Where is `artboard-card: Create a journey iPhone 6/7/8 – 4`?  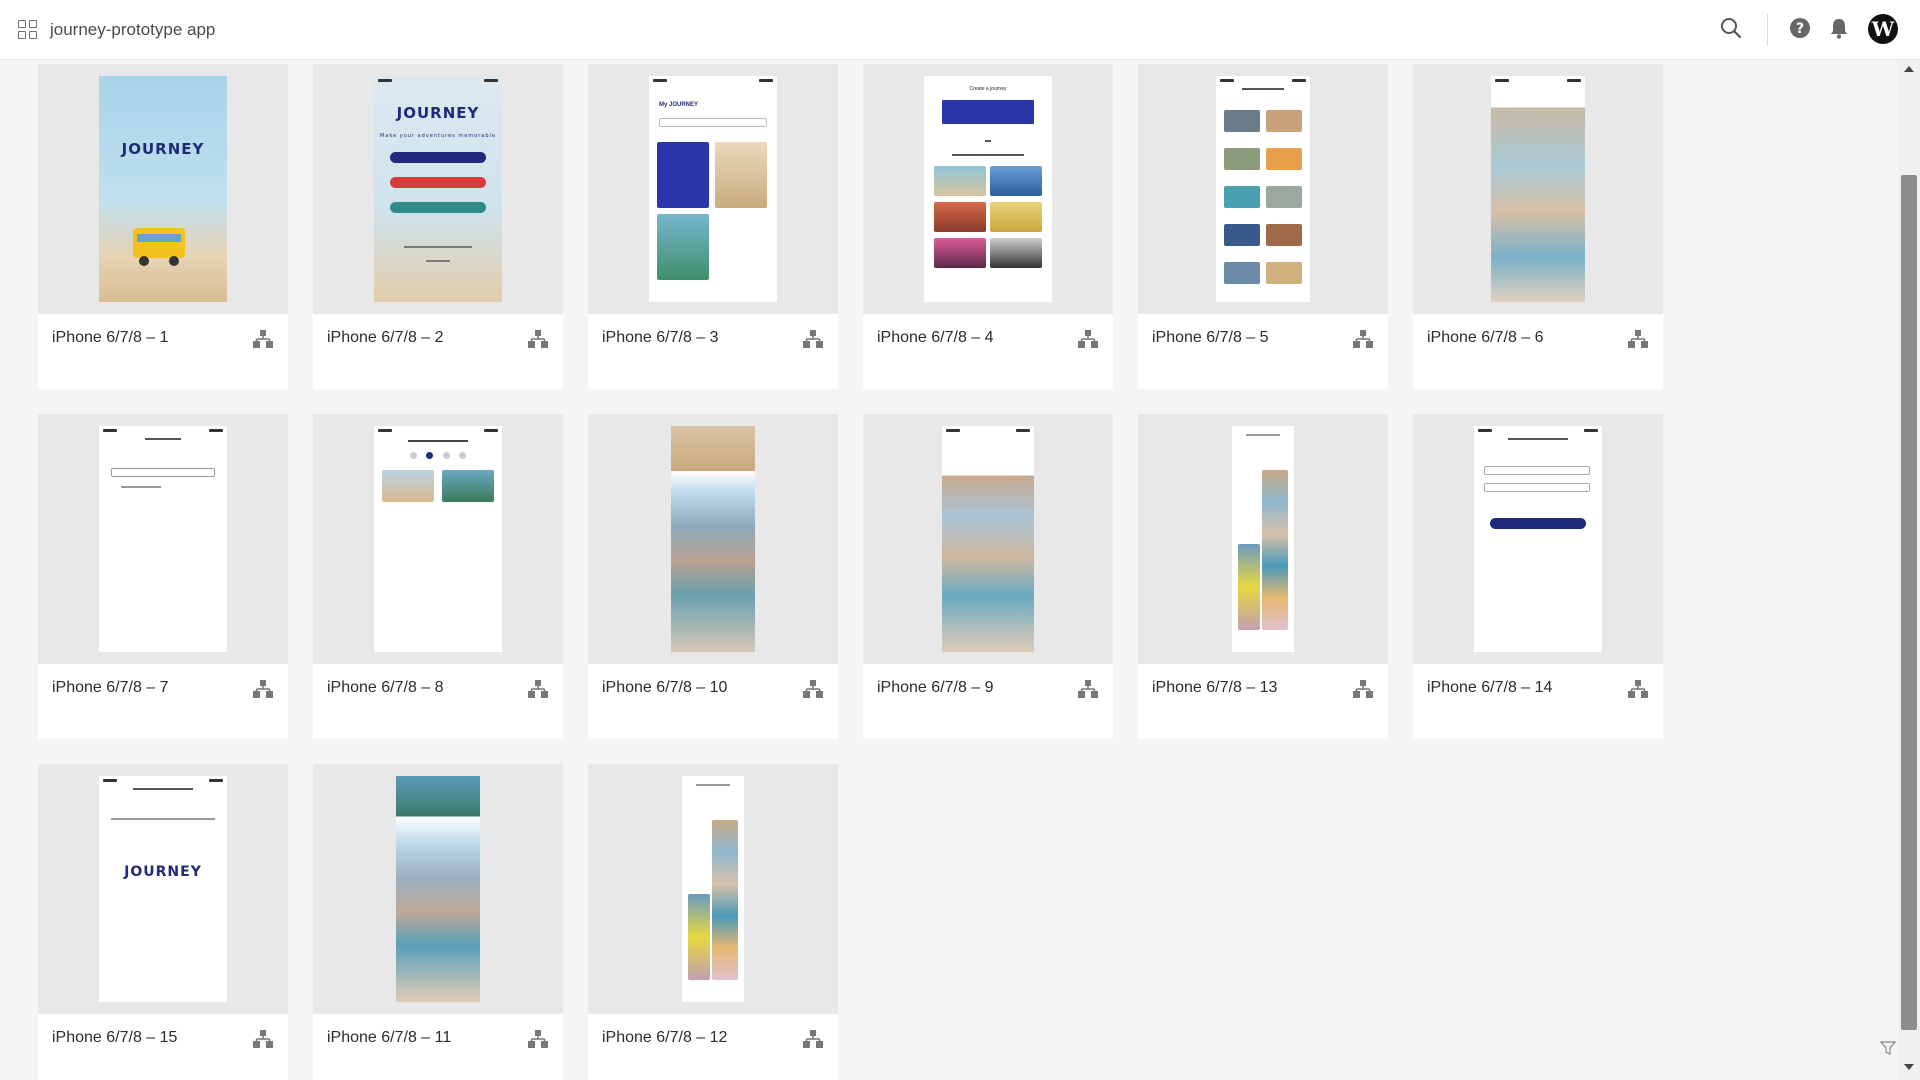
artboard-card: Create a journey iPhone 6/7/8 – 4 is located at coordinates (988, 226).